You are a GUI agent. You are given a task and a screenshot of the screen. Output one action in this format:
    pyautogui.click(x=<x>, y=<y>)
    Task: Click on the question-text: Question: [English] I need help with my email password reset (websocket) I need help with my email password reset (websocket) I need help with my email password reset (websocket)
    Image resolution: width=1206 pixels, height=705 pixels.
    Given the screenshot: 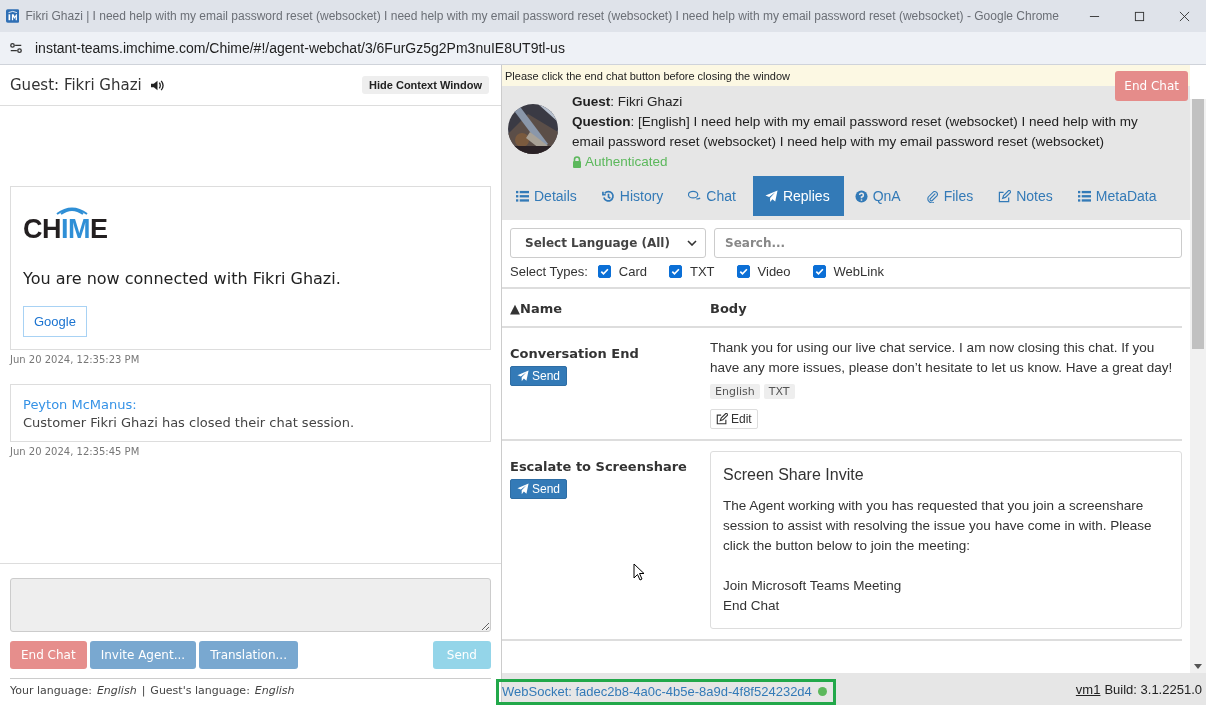 What is the action you would take?
    pyautogui.click(x=855, y=132)
    